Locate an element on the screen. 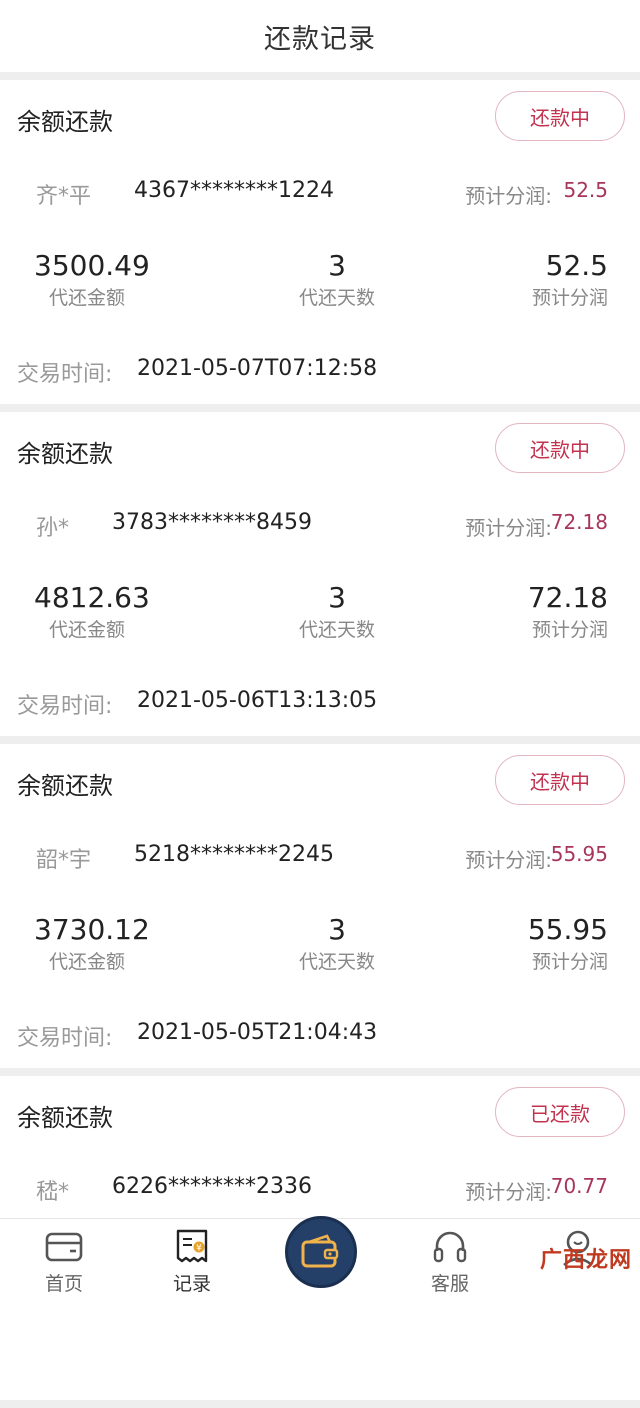 The image size is (640, 1408). customer-name: 齐*平 is located at coordinates (64, 196).